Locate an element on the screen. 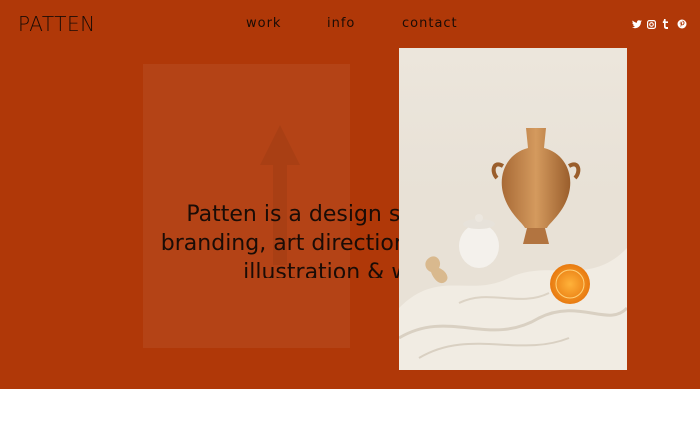  site-logo: PATTEN is located at coordinates (57, 24).